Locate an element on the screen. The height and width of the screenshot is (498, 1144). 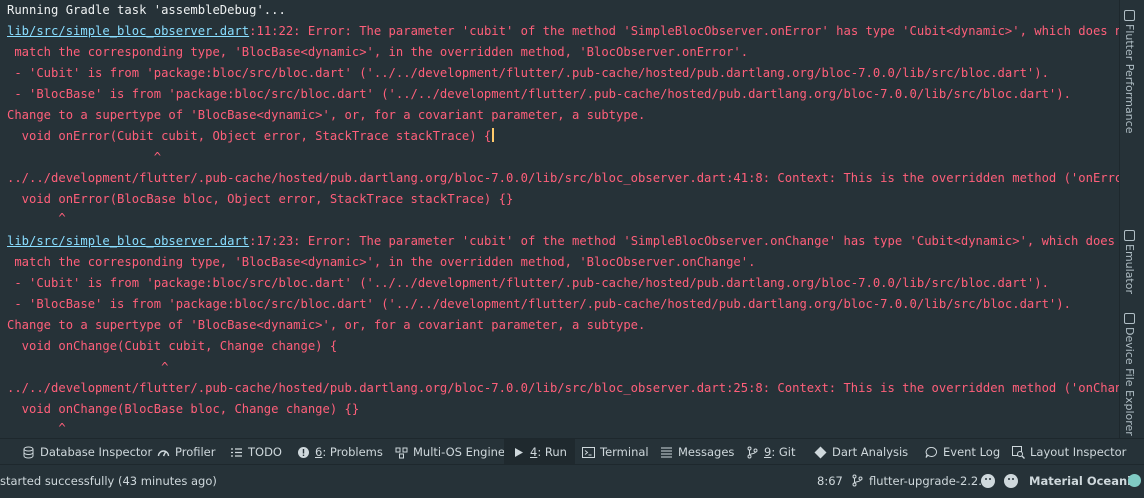
tab-messages: Messages is located at coordinates (697, 452).